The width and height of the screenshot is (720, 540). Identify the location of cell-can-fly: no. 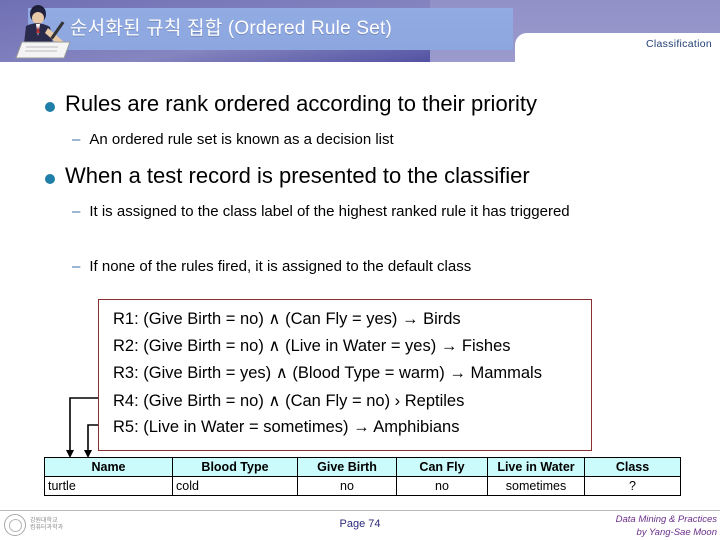
(442, 486).